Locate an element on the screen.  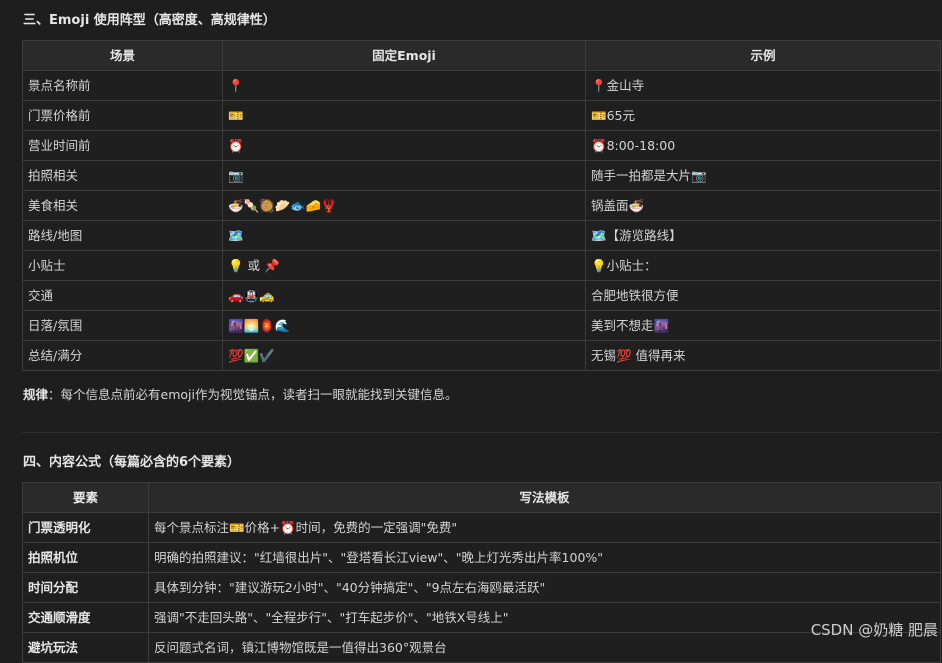
table-cell: 总结/满分 is located at coordinates (122, 355).